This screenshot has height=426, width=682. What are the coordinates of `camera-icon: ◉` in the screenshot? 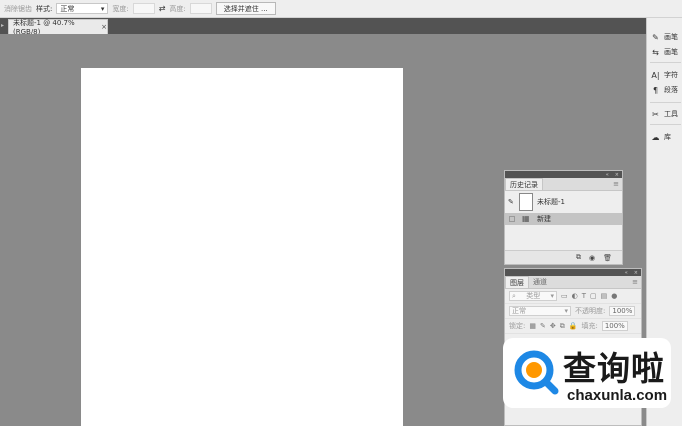 It's located at (592, 258).